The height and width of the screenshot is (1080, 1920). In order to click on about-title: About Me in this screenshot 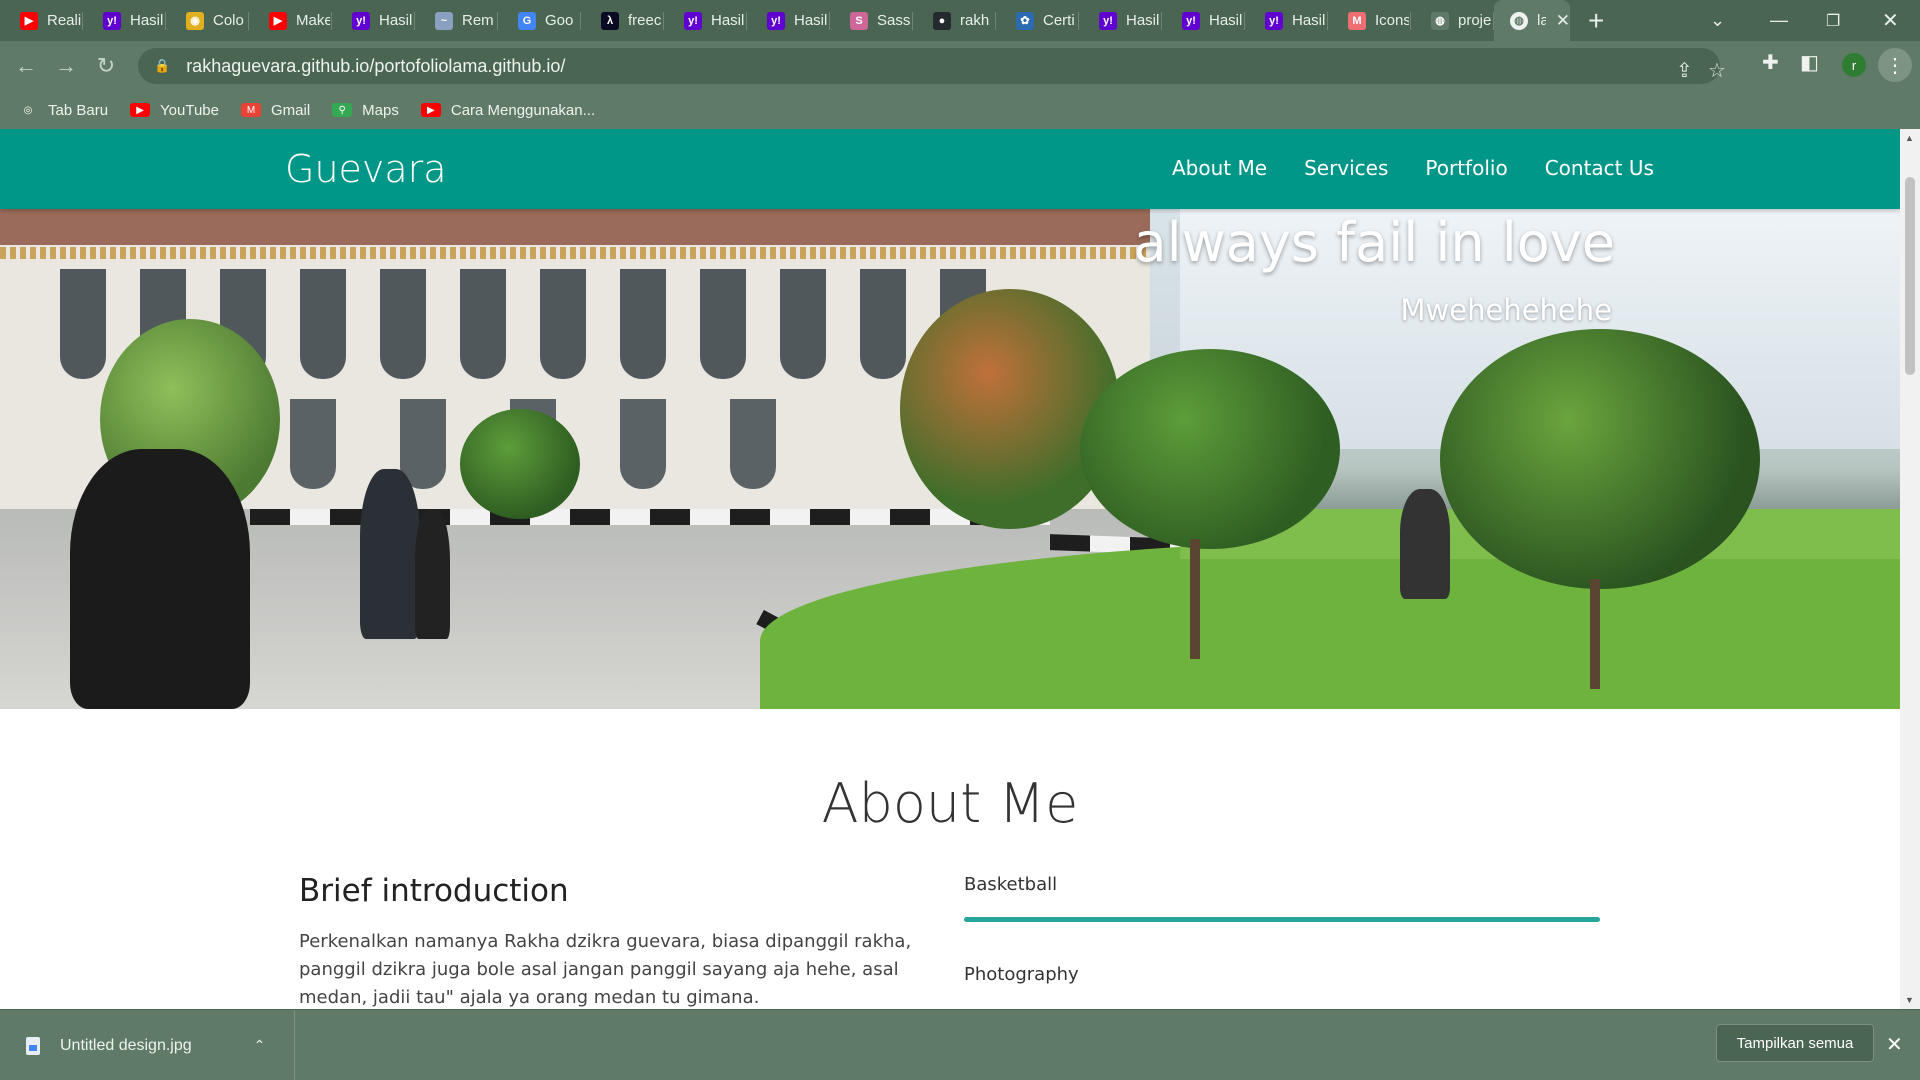, I will do `click(950, 803)`.